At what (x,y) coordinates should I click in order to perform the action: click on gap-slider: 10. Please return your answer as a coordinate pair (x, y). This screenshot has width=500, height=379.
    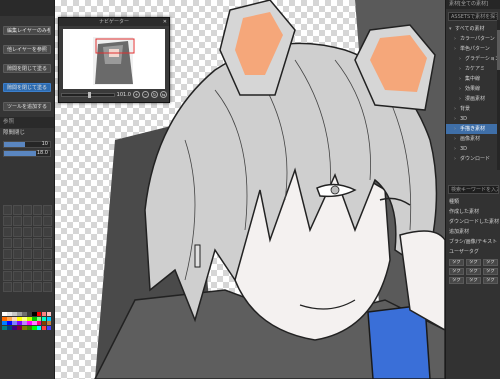
    Looking at the image, I should click on (27, 144).